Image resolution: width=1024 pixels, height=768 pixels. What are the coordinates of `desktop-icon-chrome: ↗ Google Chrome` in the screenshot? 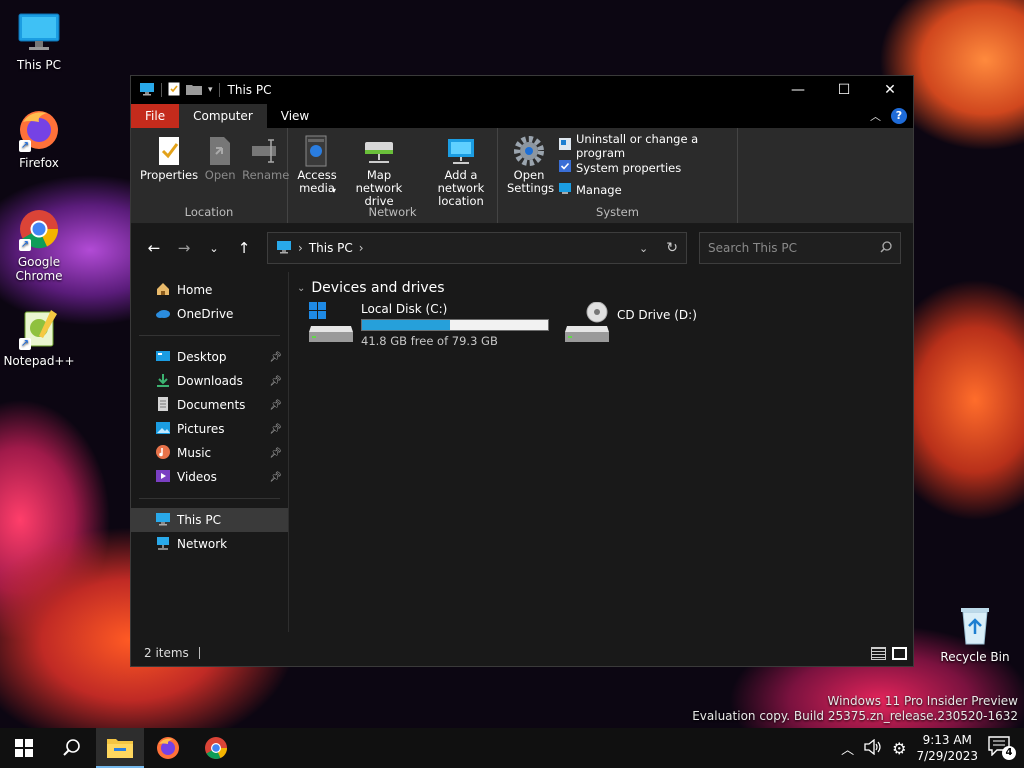 It's located at (39, 245).